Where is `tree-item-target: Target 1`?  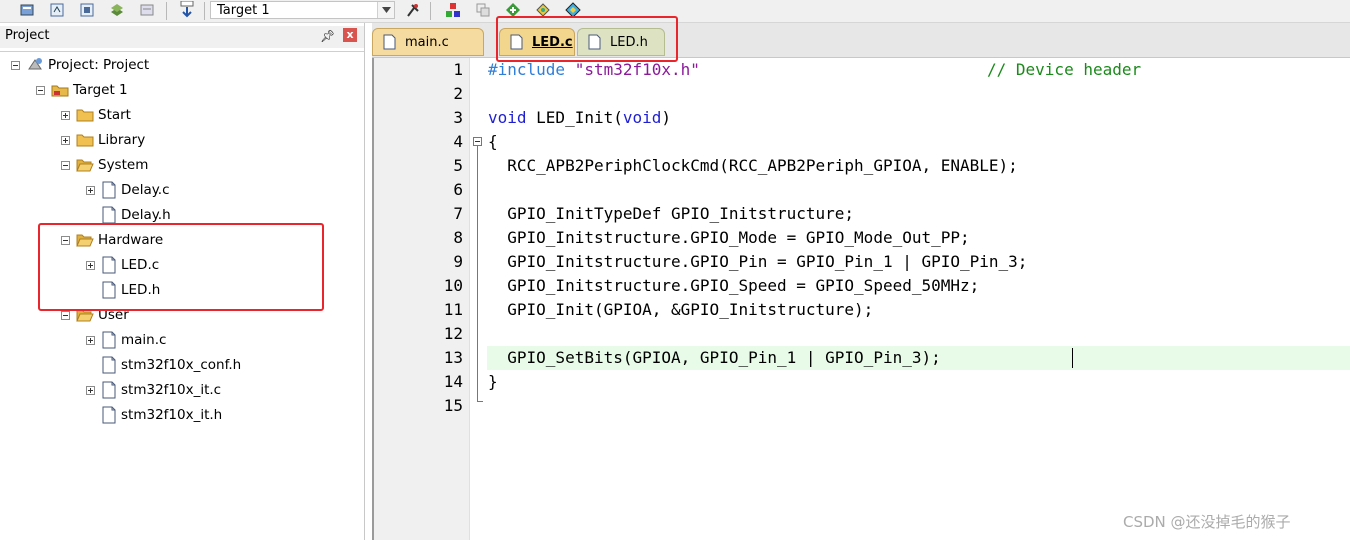 tree-item-target: Target 1 is located at coordinates (82, 90).